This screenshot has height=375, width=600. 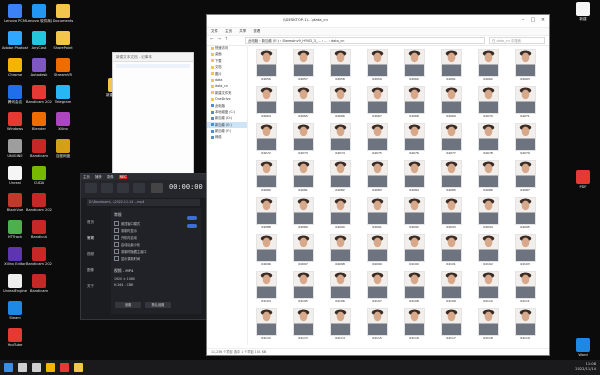 What do you see at coordinates (266, 178) in the screenshot?
I see `file-thumbnail: 04080` at bounding box center [266, 178].